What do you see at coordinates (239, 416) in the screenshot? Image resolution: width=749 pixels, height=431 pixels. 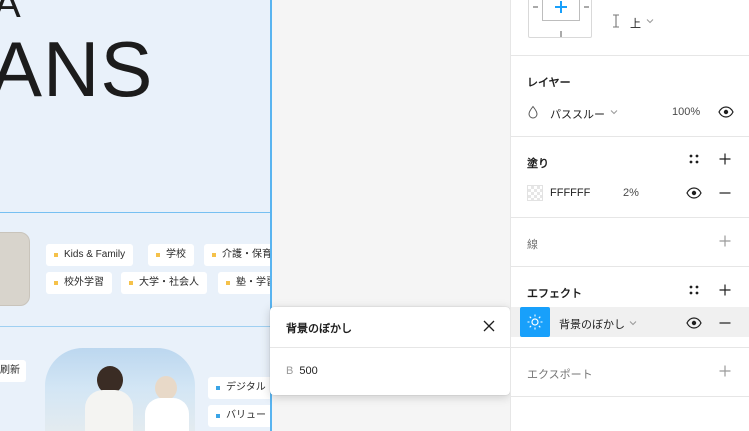 I see `category-tag: バリュー` at bounding box center [239, 416].